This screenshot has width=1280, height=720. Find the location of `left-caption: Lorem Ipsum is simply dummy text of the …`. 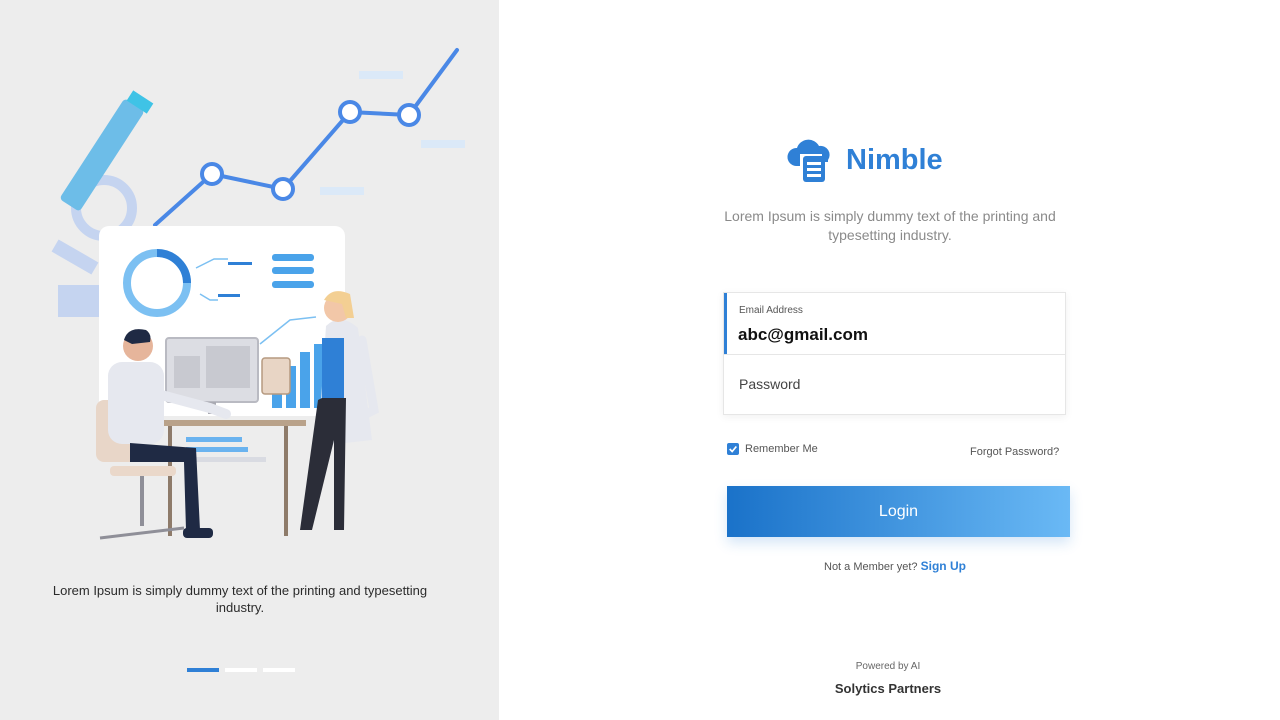

left-caption: Lorem Ipsum is simply dummy text of the … is located at coordinates (240, 599).